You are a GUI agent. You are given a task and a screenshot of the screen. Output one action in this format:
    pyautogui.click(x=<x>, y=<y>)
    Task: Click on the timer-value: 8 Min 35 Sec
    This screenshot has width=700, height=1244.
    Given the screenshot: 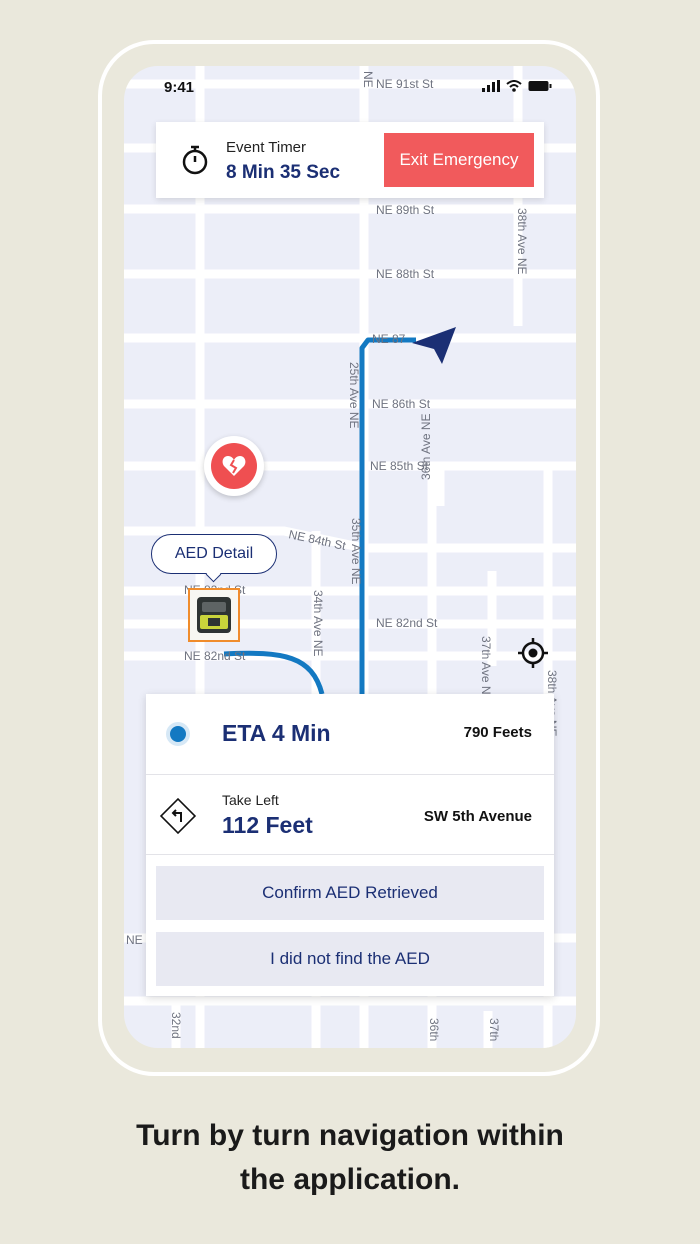 What is the action you would take?
    pyautogui.click(x=283, y=172)
    